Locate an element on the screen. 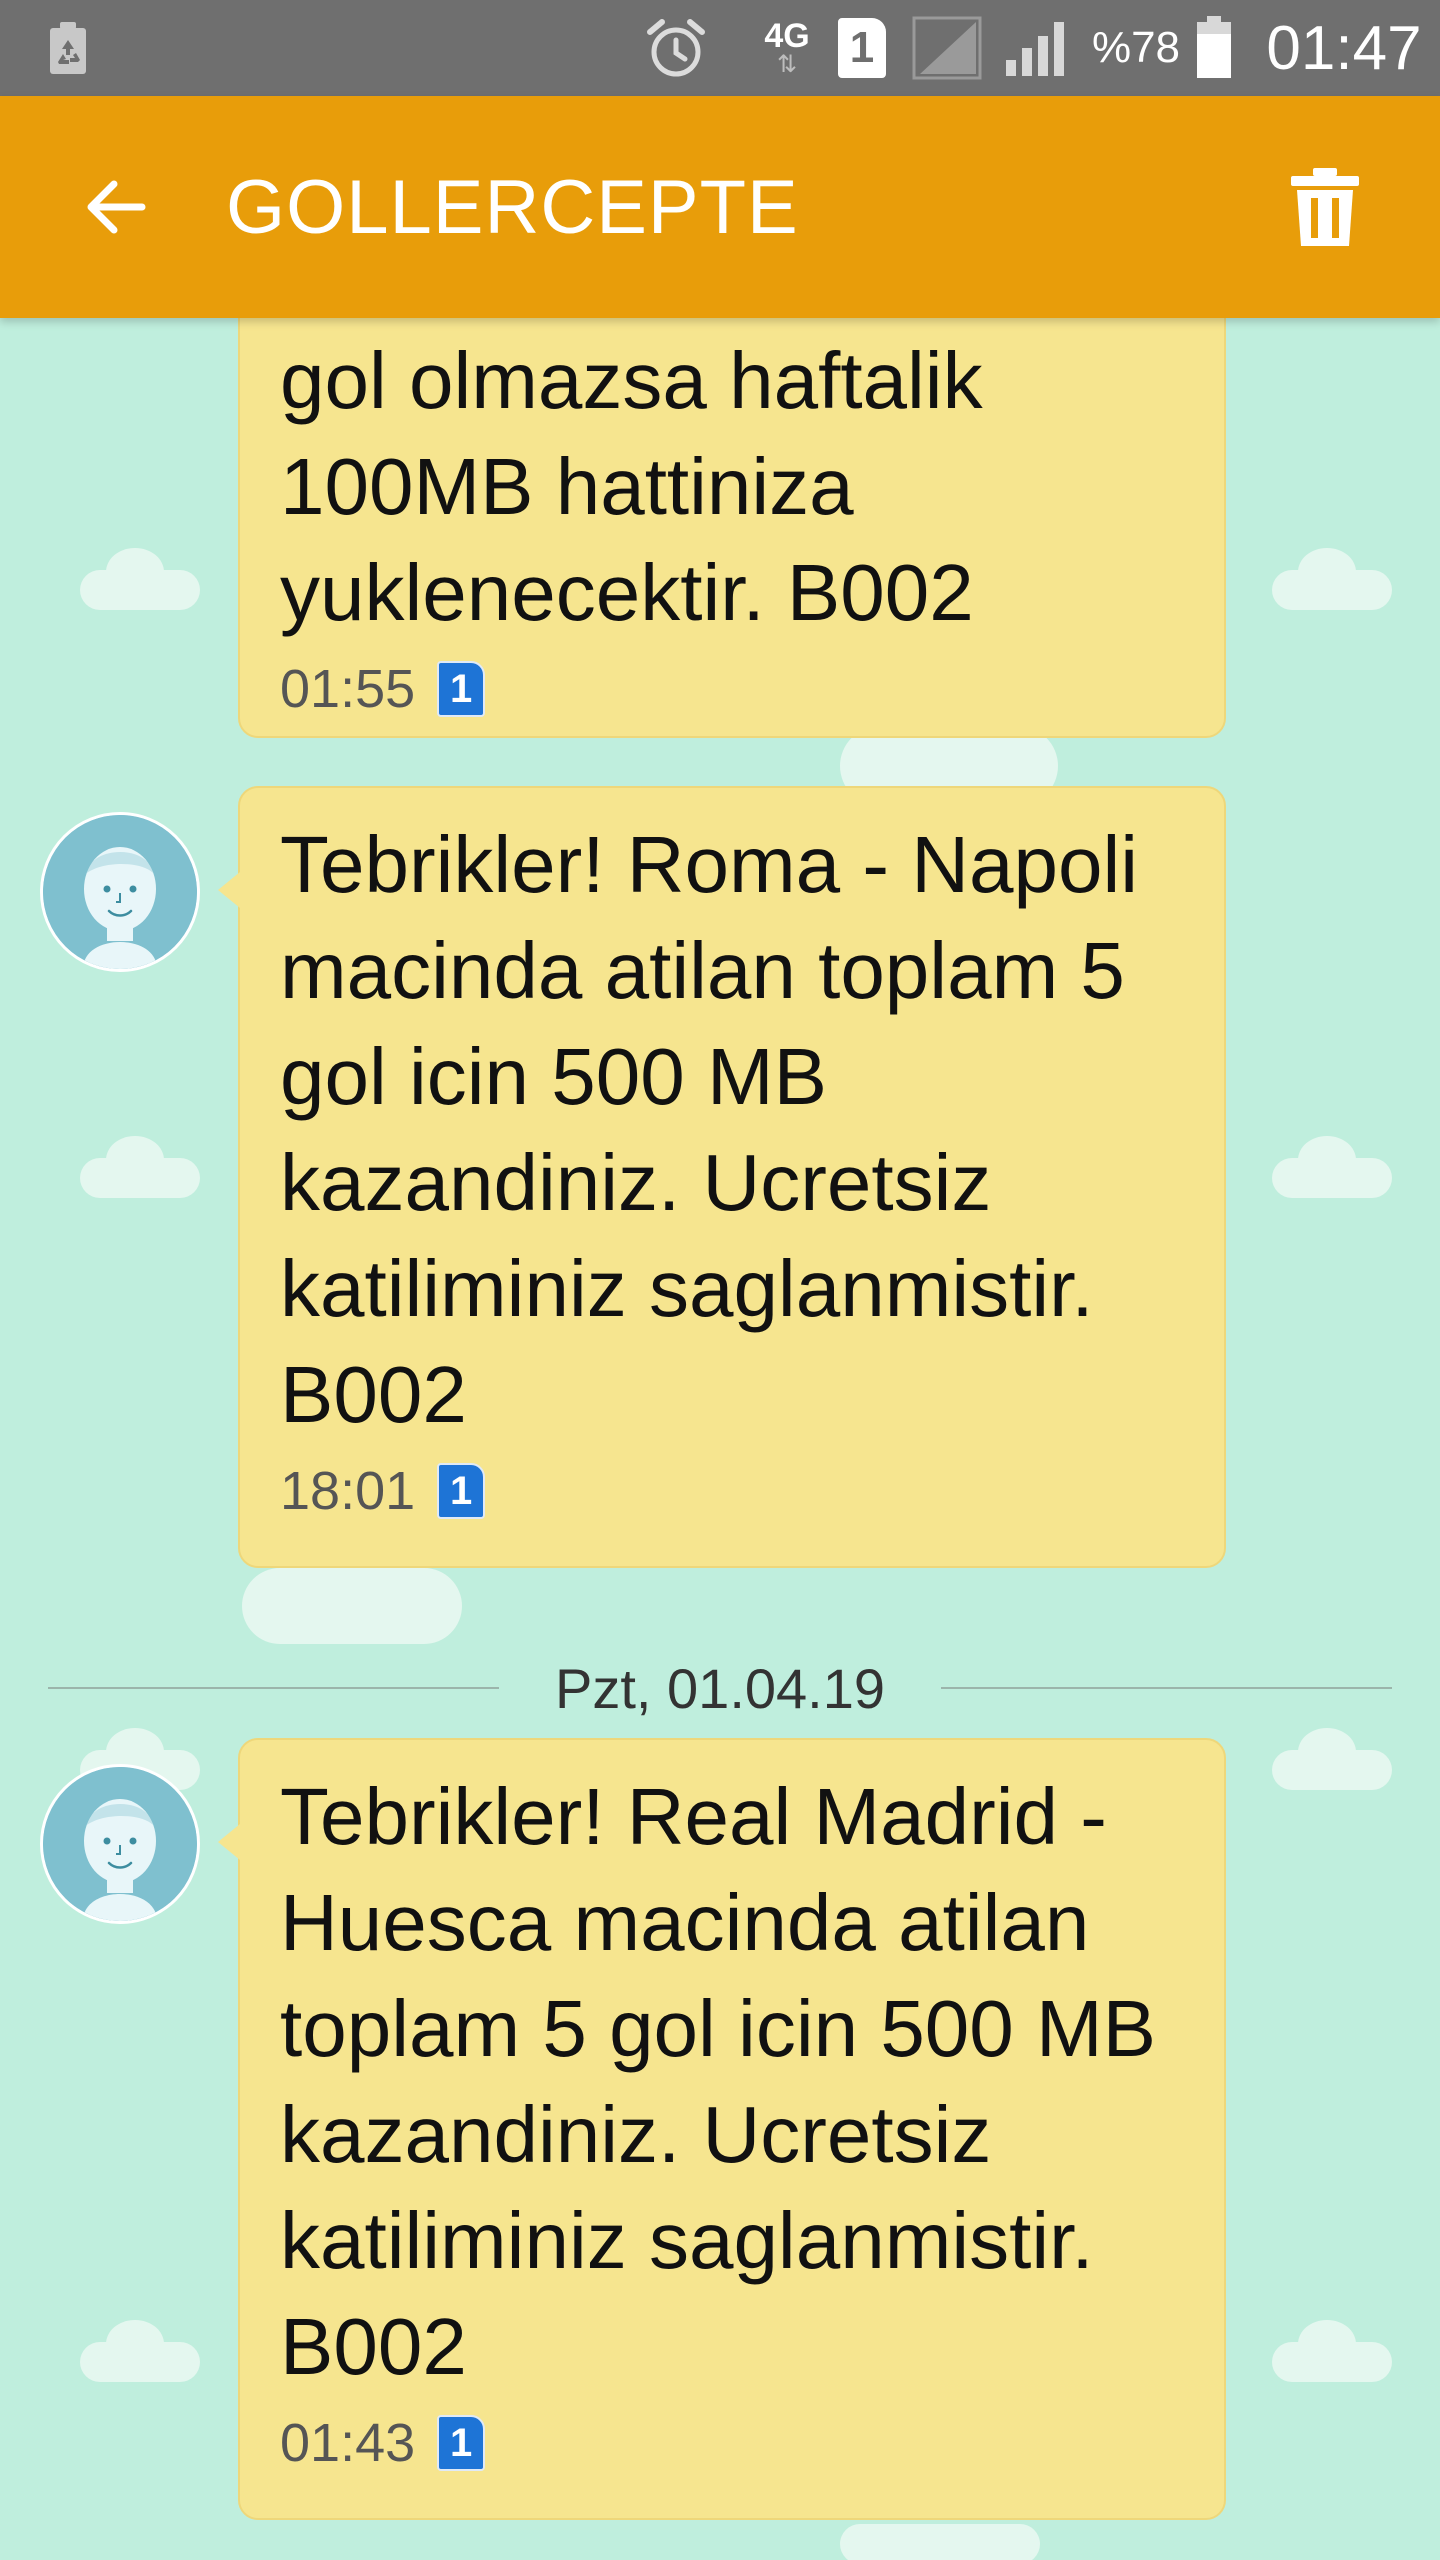 Image resolution: width=1440 pixels, height=2560 pixels. app-bar: GOLLERCEPTE is located at coordinates (720, 207).